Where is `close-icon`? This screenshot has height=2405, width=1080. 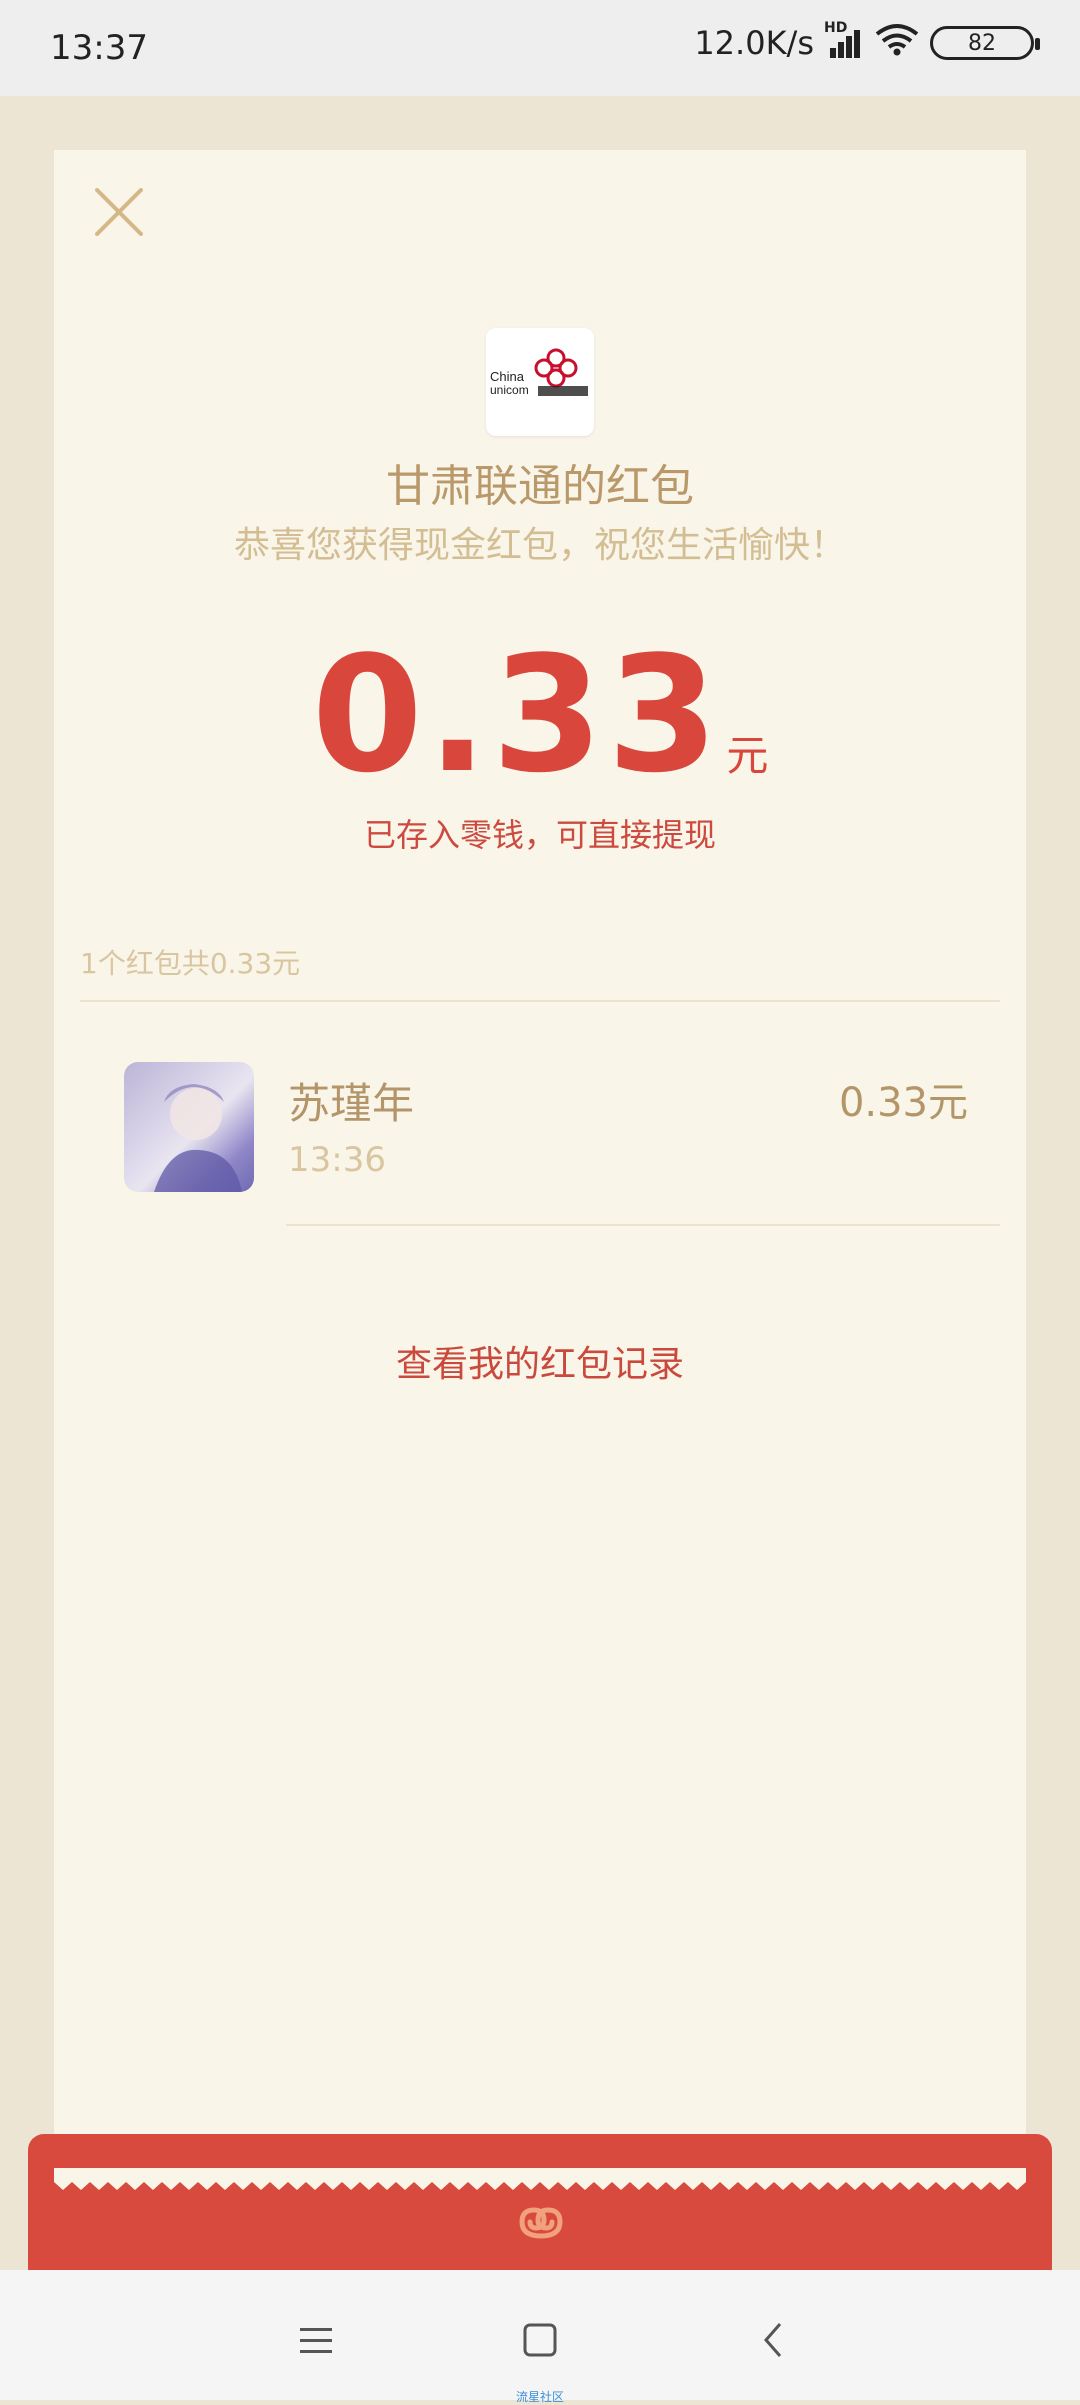
close-icon is located at coordinates (119, 212).